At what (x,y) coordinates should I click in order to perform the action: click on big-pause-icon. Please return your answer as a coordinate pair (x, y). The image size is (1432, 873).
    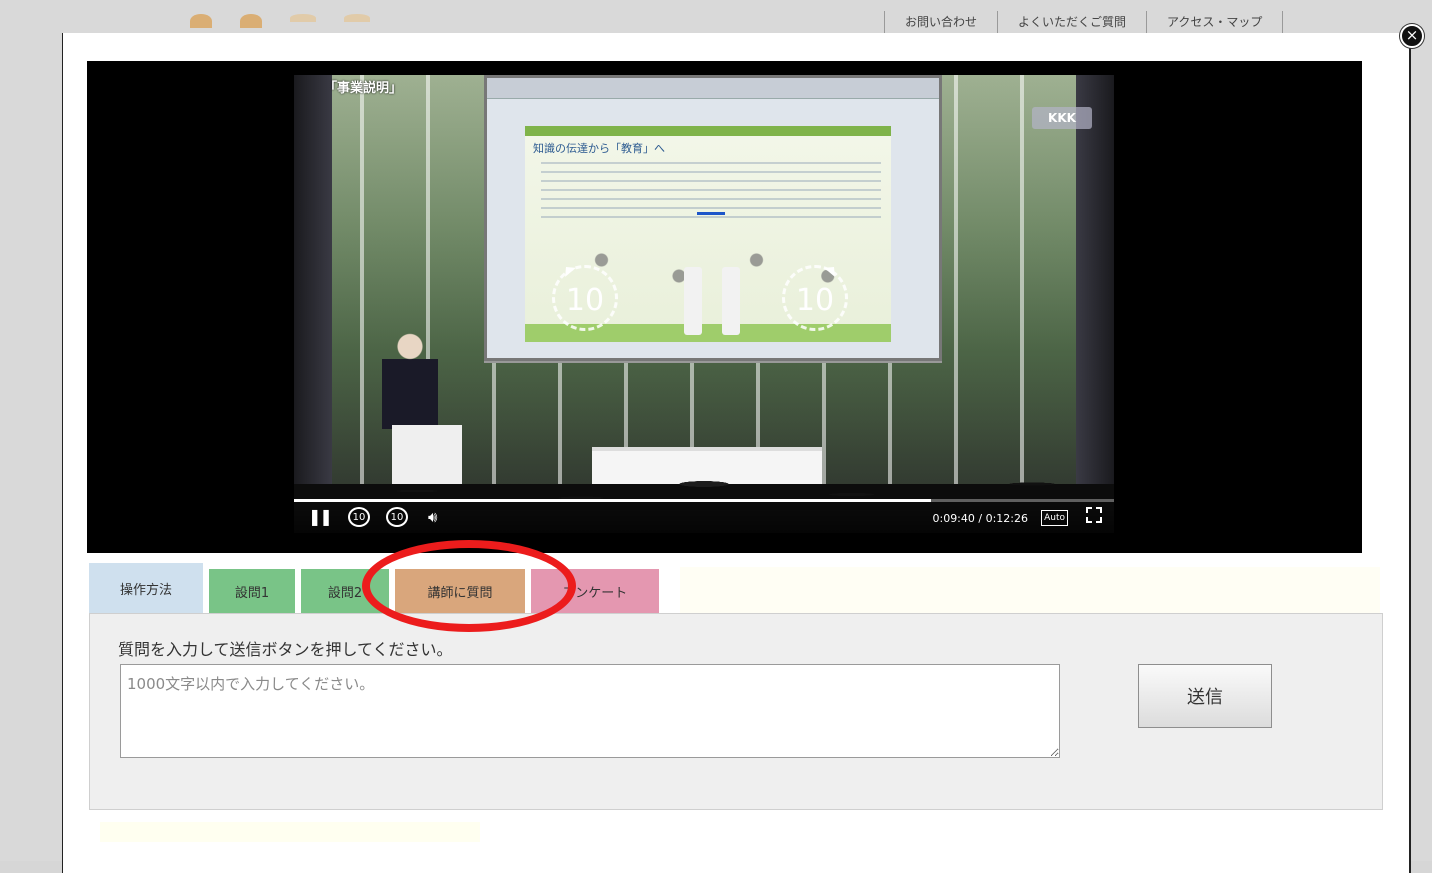
    Looking at the image, I should click on (712, 301).